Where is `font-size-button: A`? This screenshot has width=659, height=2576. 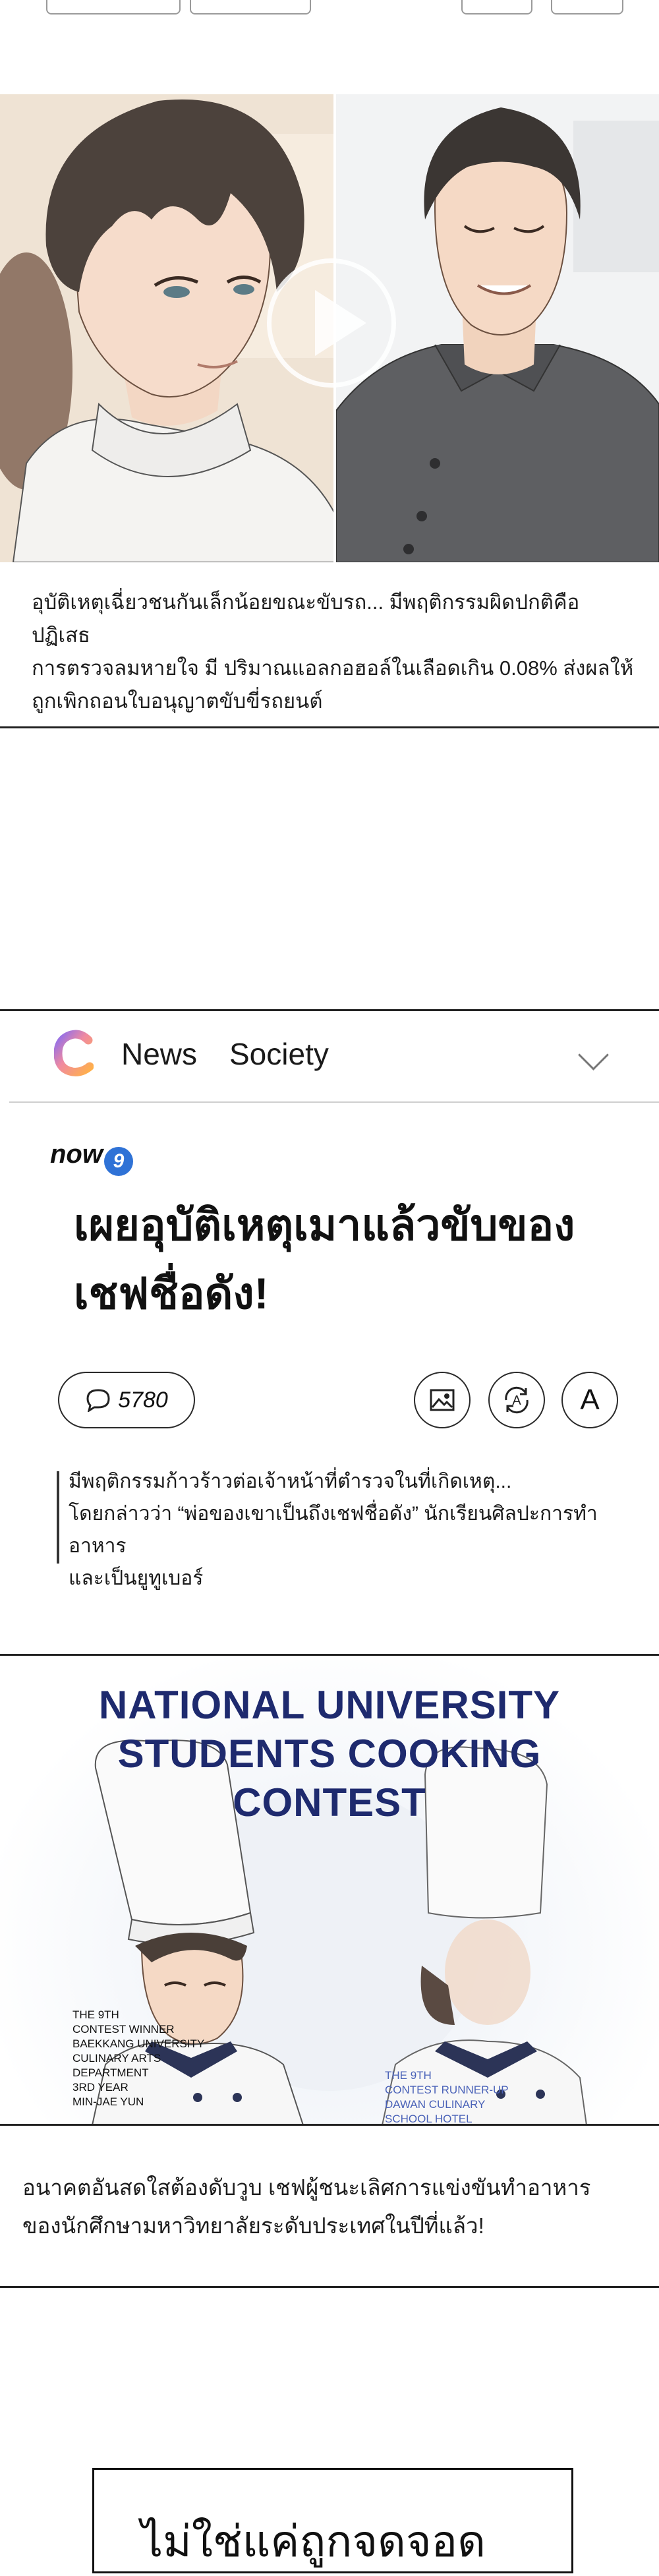
font-size-button: A is located at coordinates (590, 1400).